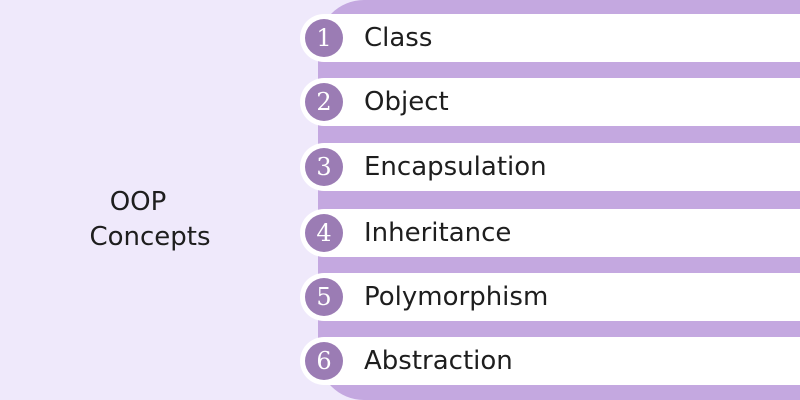  I want to click on concept-label: Class, so click(398, 38).